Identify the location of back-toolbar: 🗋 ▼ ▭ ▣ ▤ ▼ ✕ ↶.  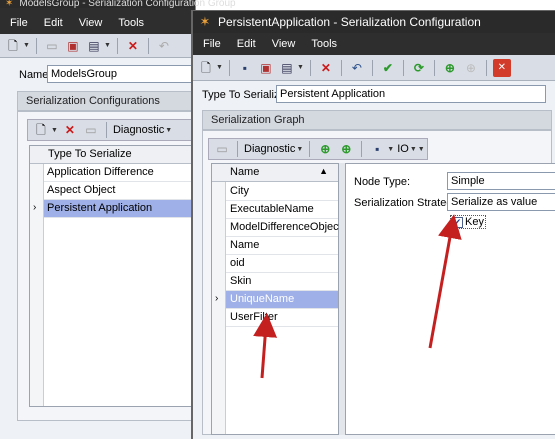
(97, 46).